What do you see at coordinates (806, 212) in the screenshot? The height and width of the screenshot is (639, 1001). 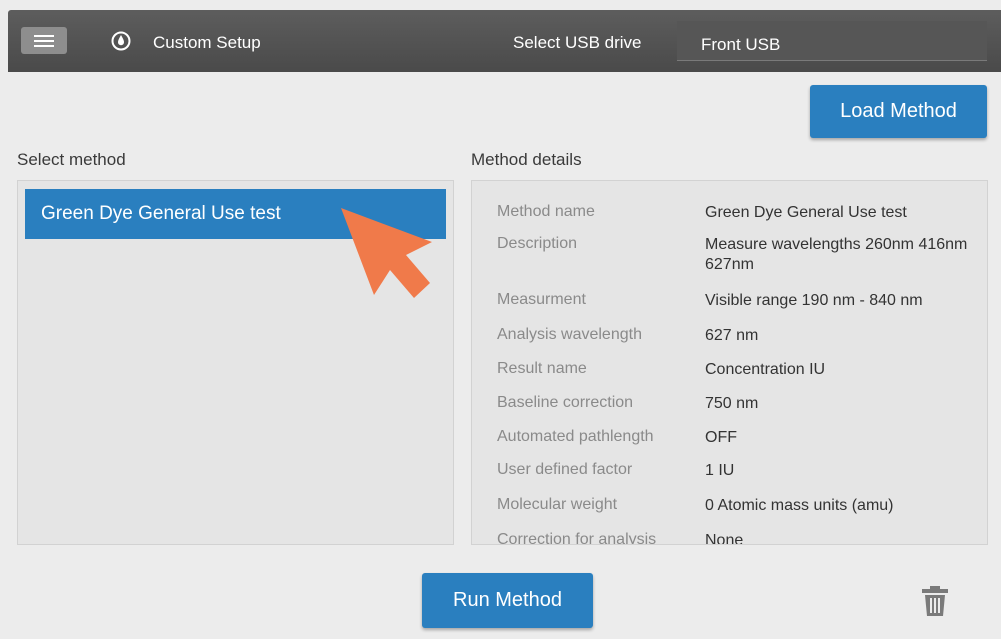 I see `detail-value: Green Dye General Use test` at bounding box center [806, 212].